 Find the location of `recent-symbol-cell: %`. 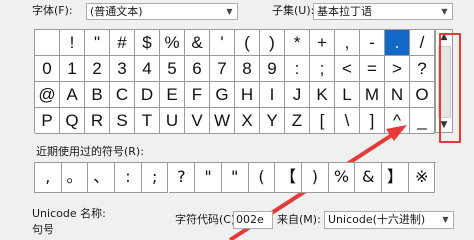

recent-symbol-cell: % is located at coordinates (342, 178).